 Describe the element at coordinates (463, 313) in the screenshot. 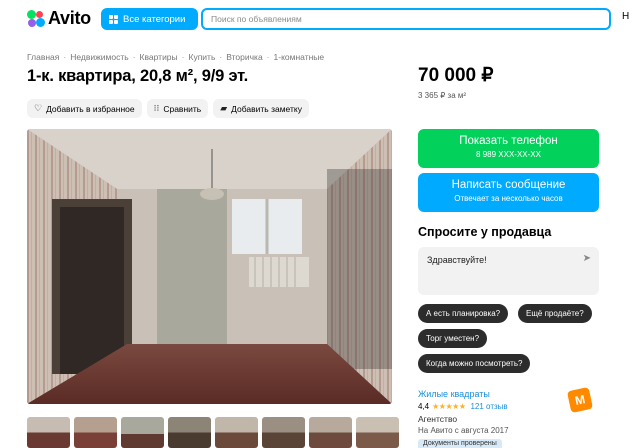

I see `quick-question-chip: А есть планировка?` at that location.